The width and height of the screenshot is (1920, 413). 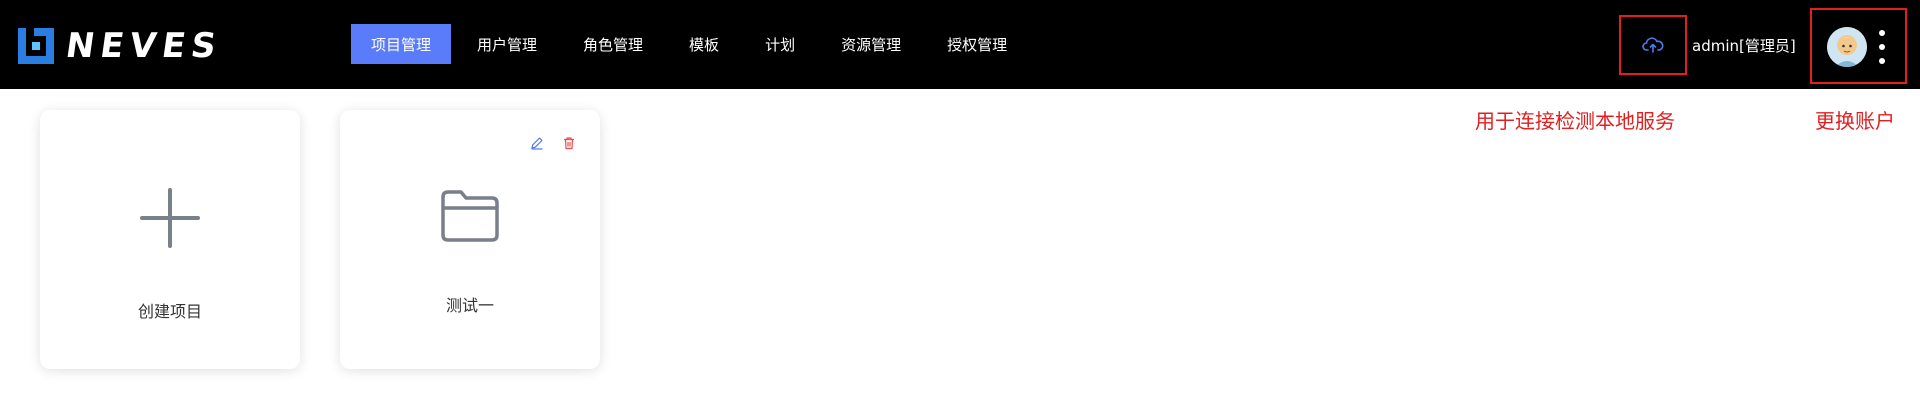 I want to click on nav-item-templates: 模板, so click(x=704, y=44).